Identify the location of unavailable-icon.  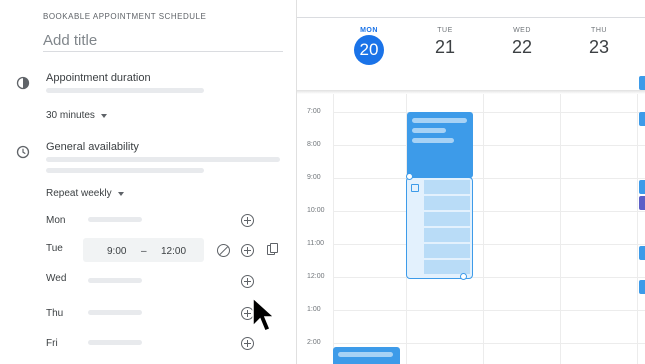
(223, 250).